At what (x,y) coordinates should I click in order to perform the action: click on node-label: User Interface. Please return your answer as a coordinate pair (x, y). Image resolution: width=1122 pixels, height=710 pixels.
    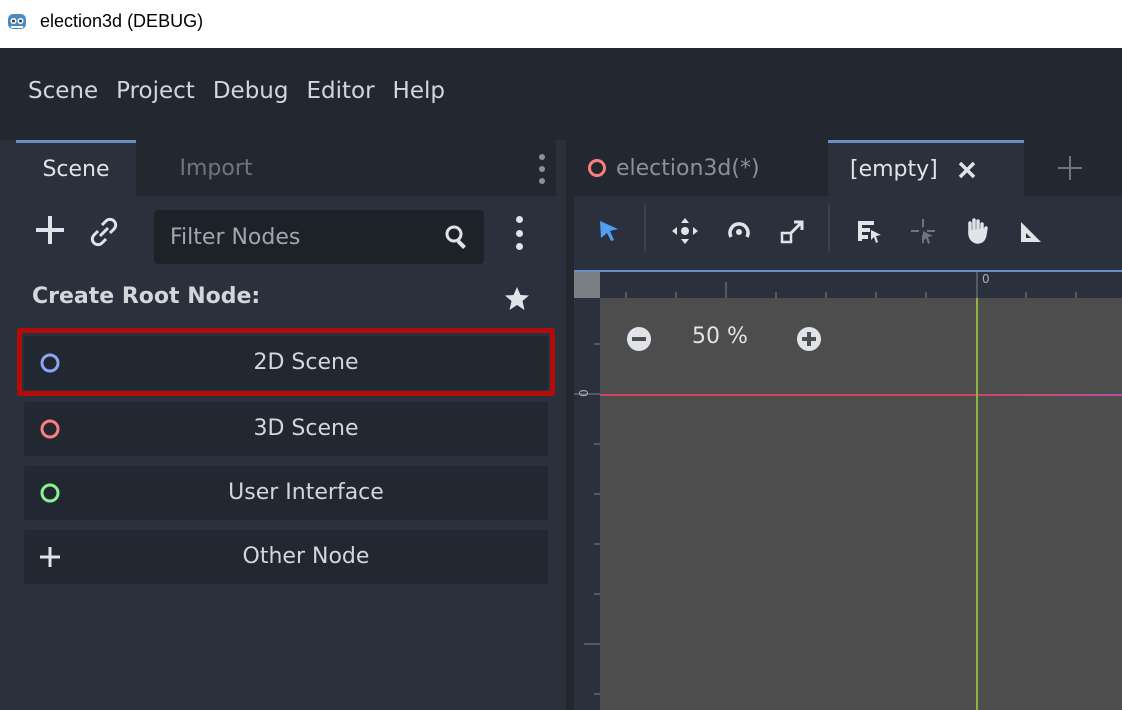
    Looking at the image, I should click on (306, 492).